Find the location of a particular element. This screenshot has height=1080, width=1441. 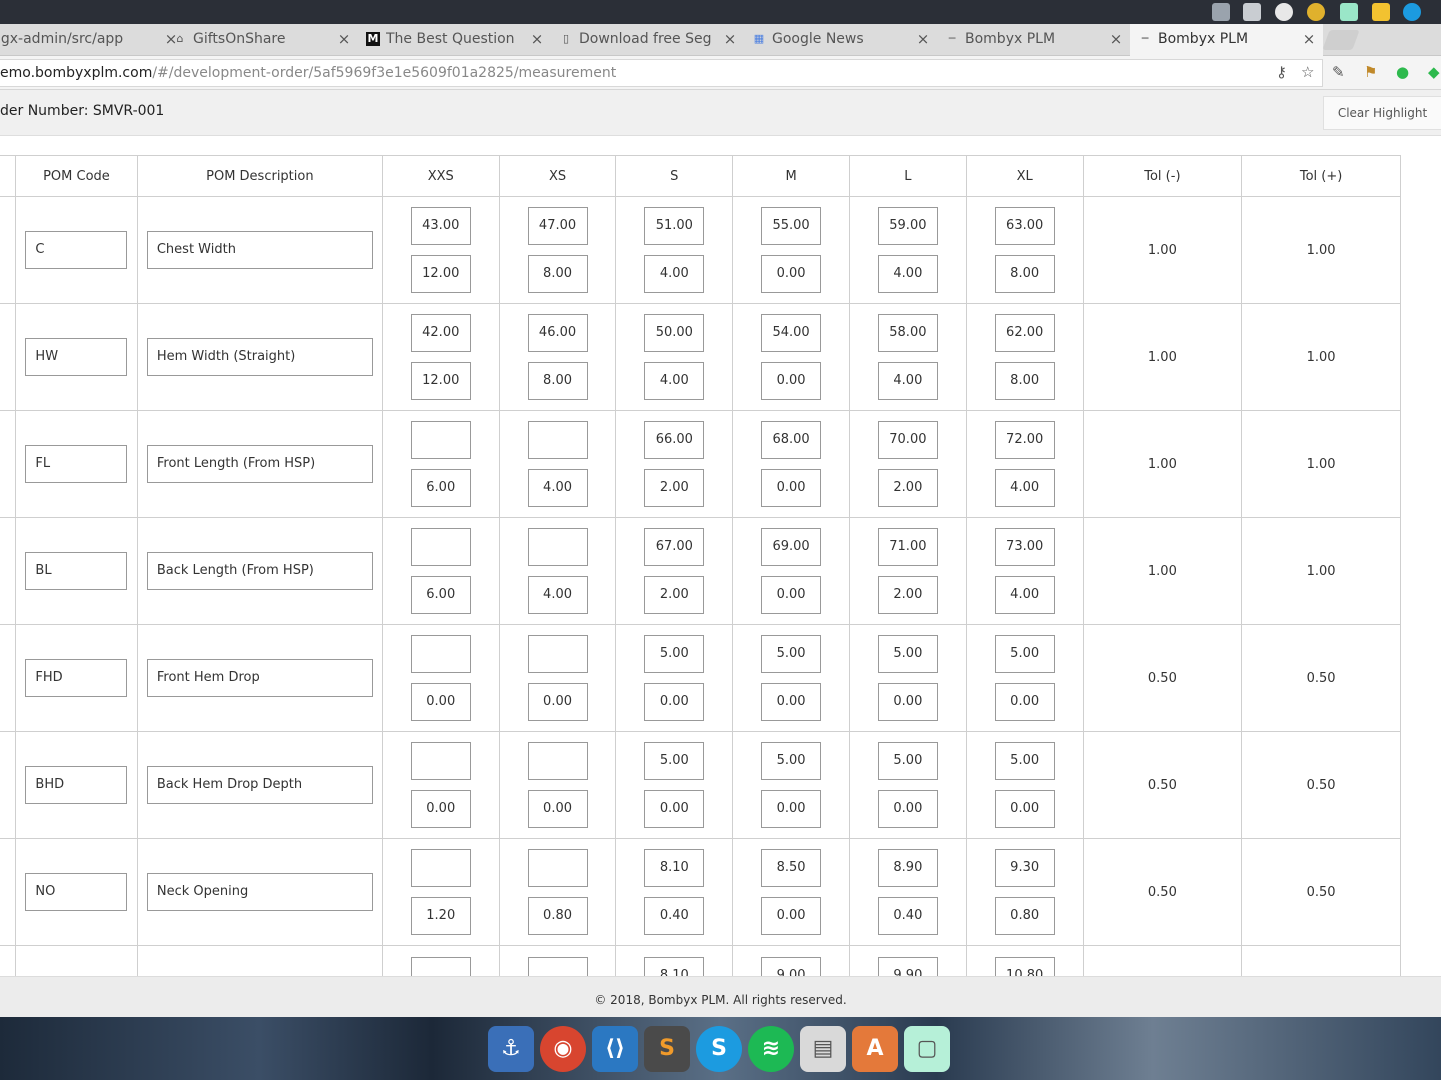

measurement-input: 54.00 is located at coordinates (791, 333).